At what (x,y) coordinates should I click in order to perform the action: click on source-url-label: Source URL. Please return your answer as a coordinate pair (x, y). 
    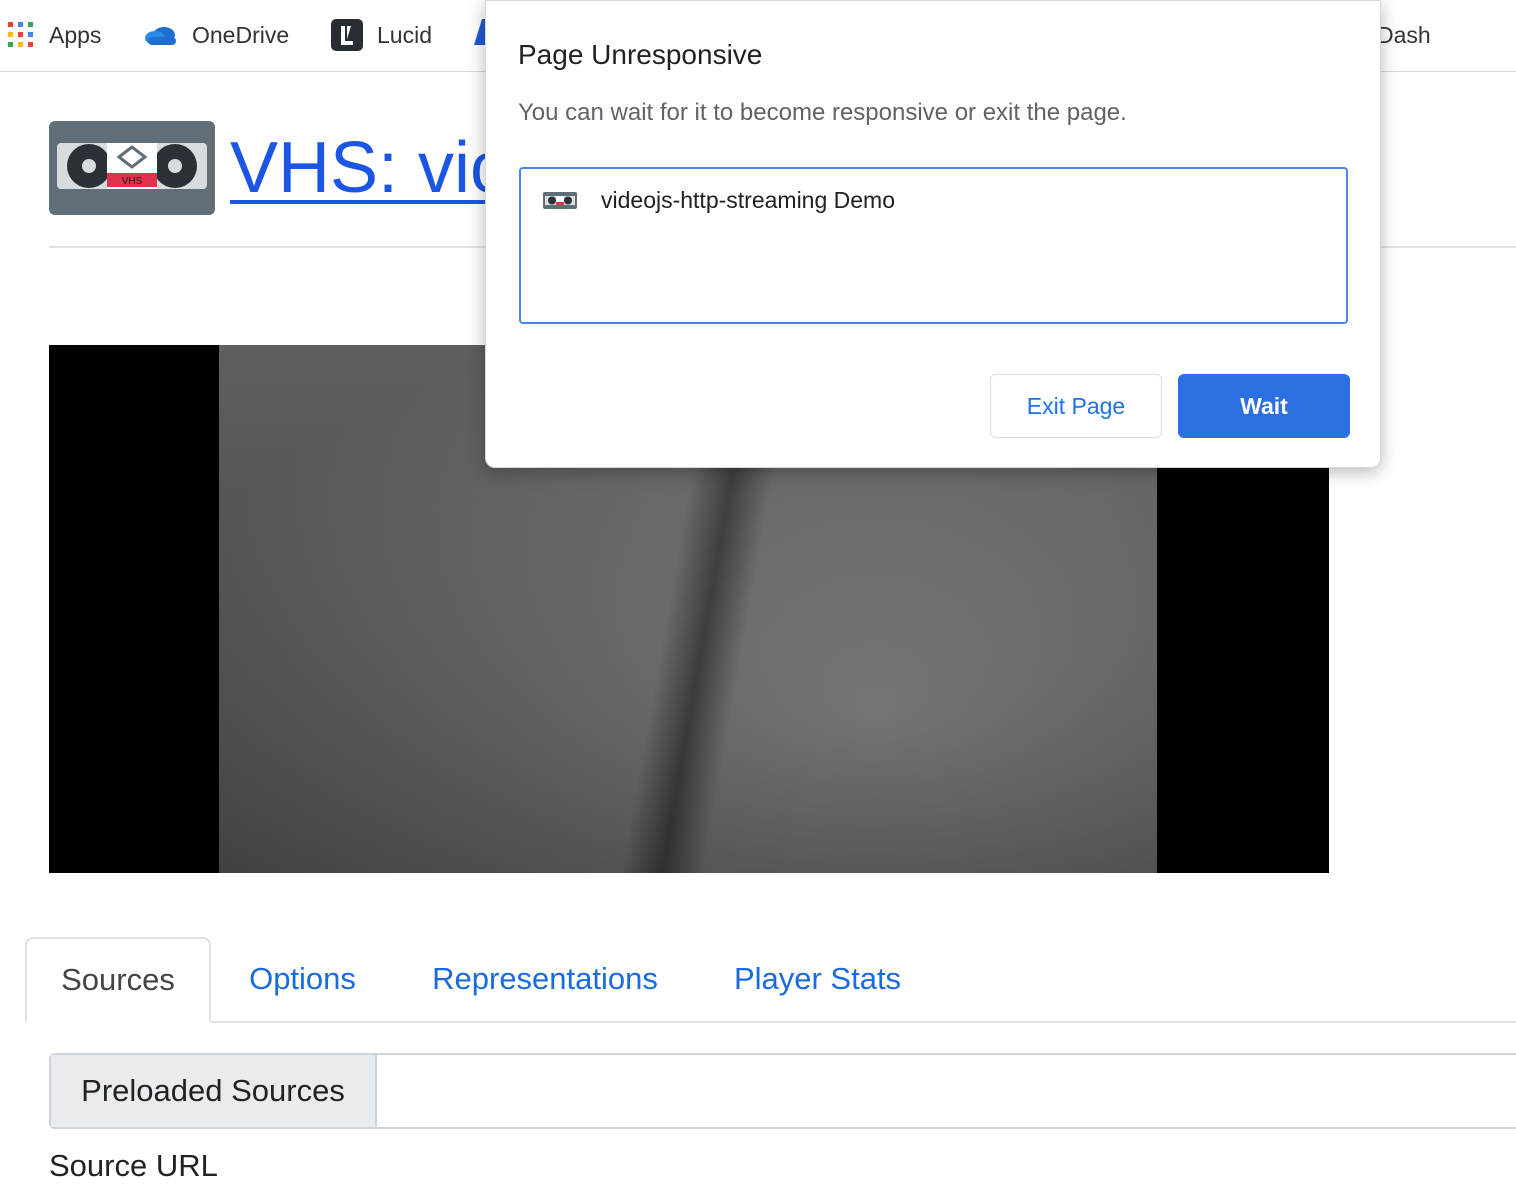
    Looking at the image, I should click on (133, 1165).